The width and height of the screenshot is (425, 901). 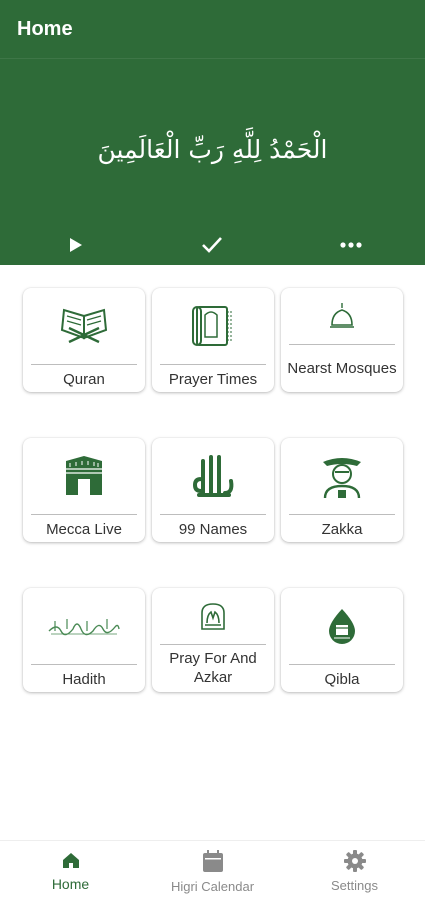 What do you see at coordinates (213, 529) in the screenshot?
I see `card-label: 99 Names` at bounding box center [213, 529].